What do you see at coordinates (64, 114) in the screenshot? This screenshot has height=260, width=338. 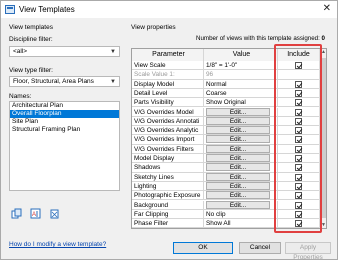 I see `list-item: Overall Floorplan` at bounding box center [64, 114].